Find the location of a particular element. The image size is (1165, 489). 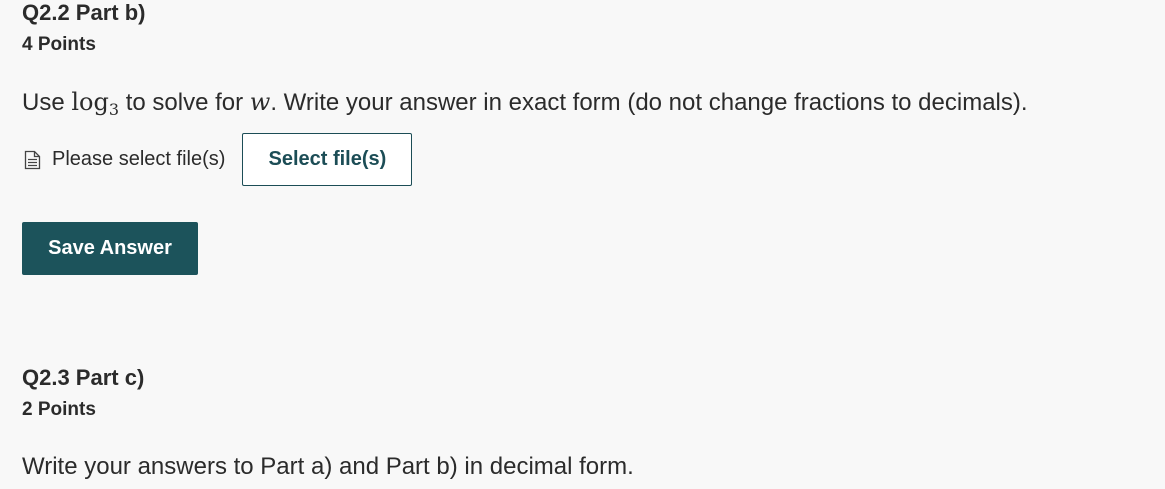

file-upload-row: Please select file(s) Select file(s) is located at coordinates (217, 159).